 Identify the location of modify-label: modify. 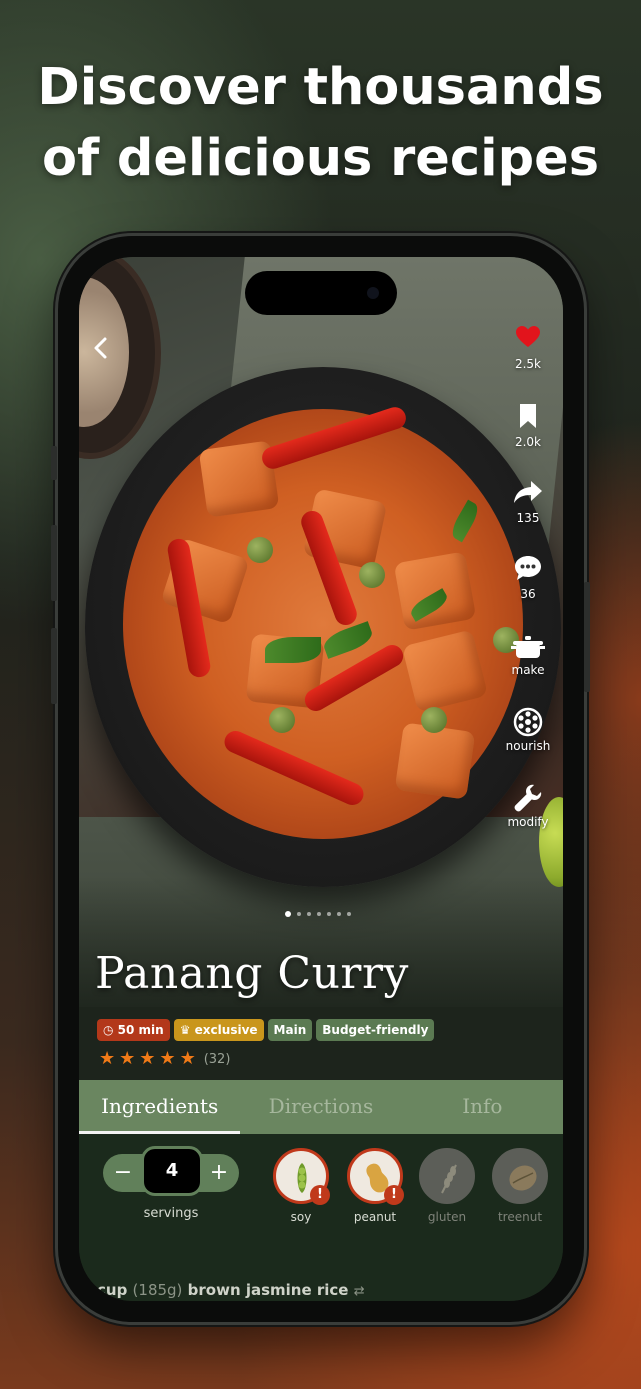
(528, 822).